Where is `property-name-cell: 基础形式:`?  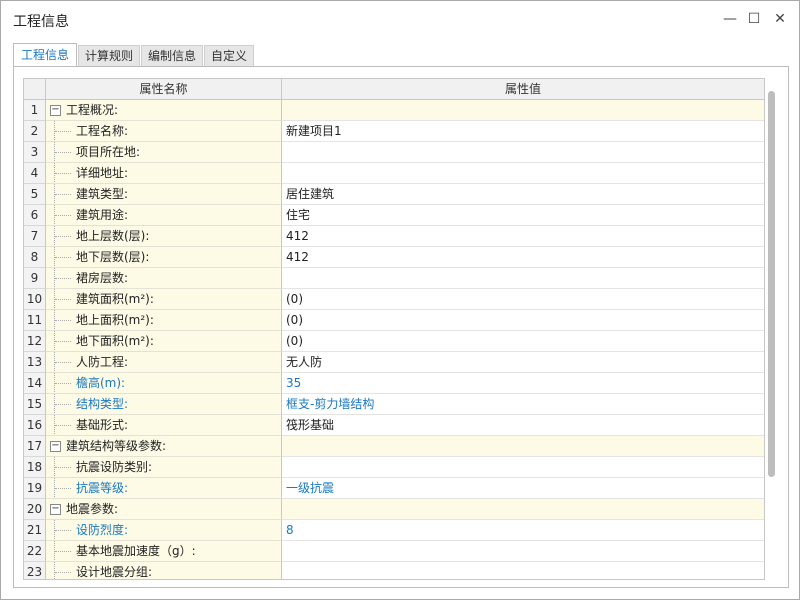 property-name-cell: 基础形式: is located at coordinates (164, 425).